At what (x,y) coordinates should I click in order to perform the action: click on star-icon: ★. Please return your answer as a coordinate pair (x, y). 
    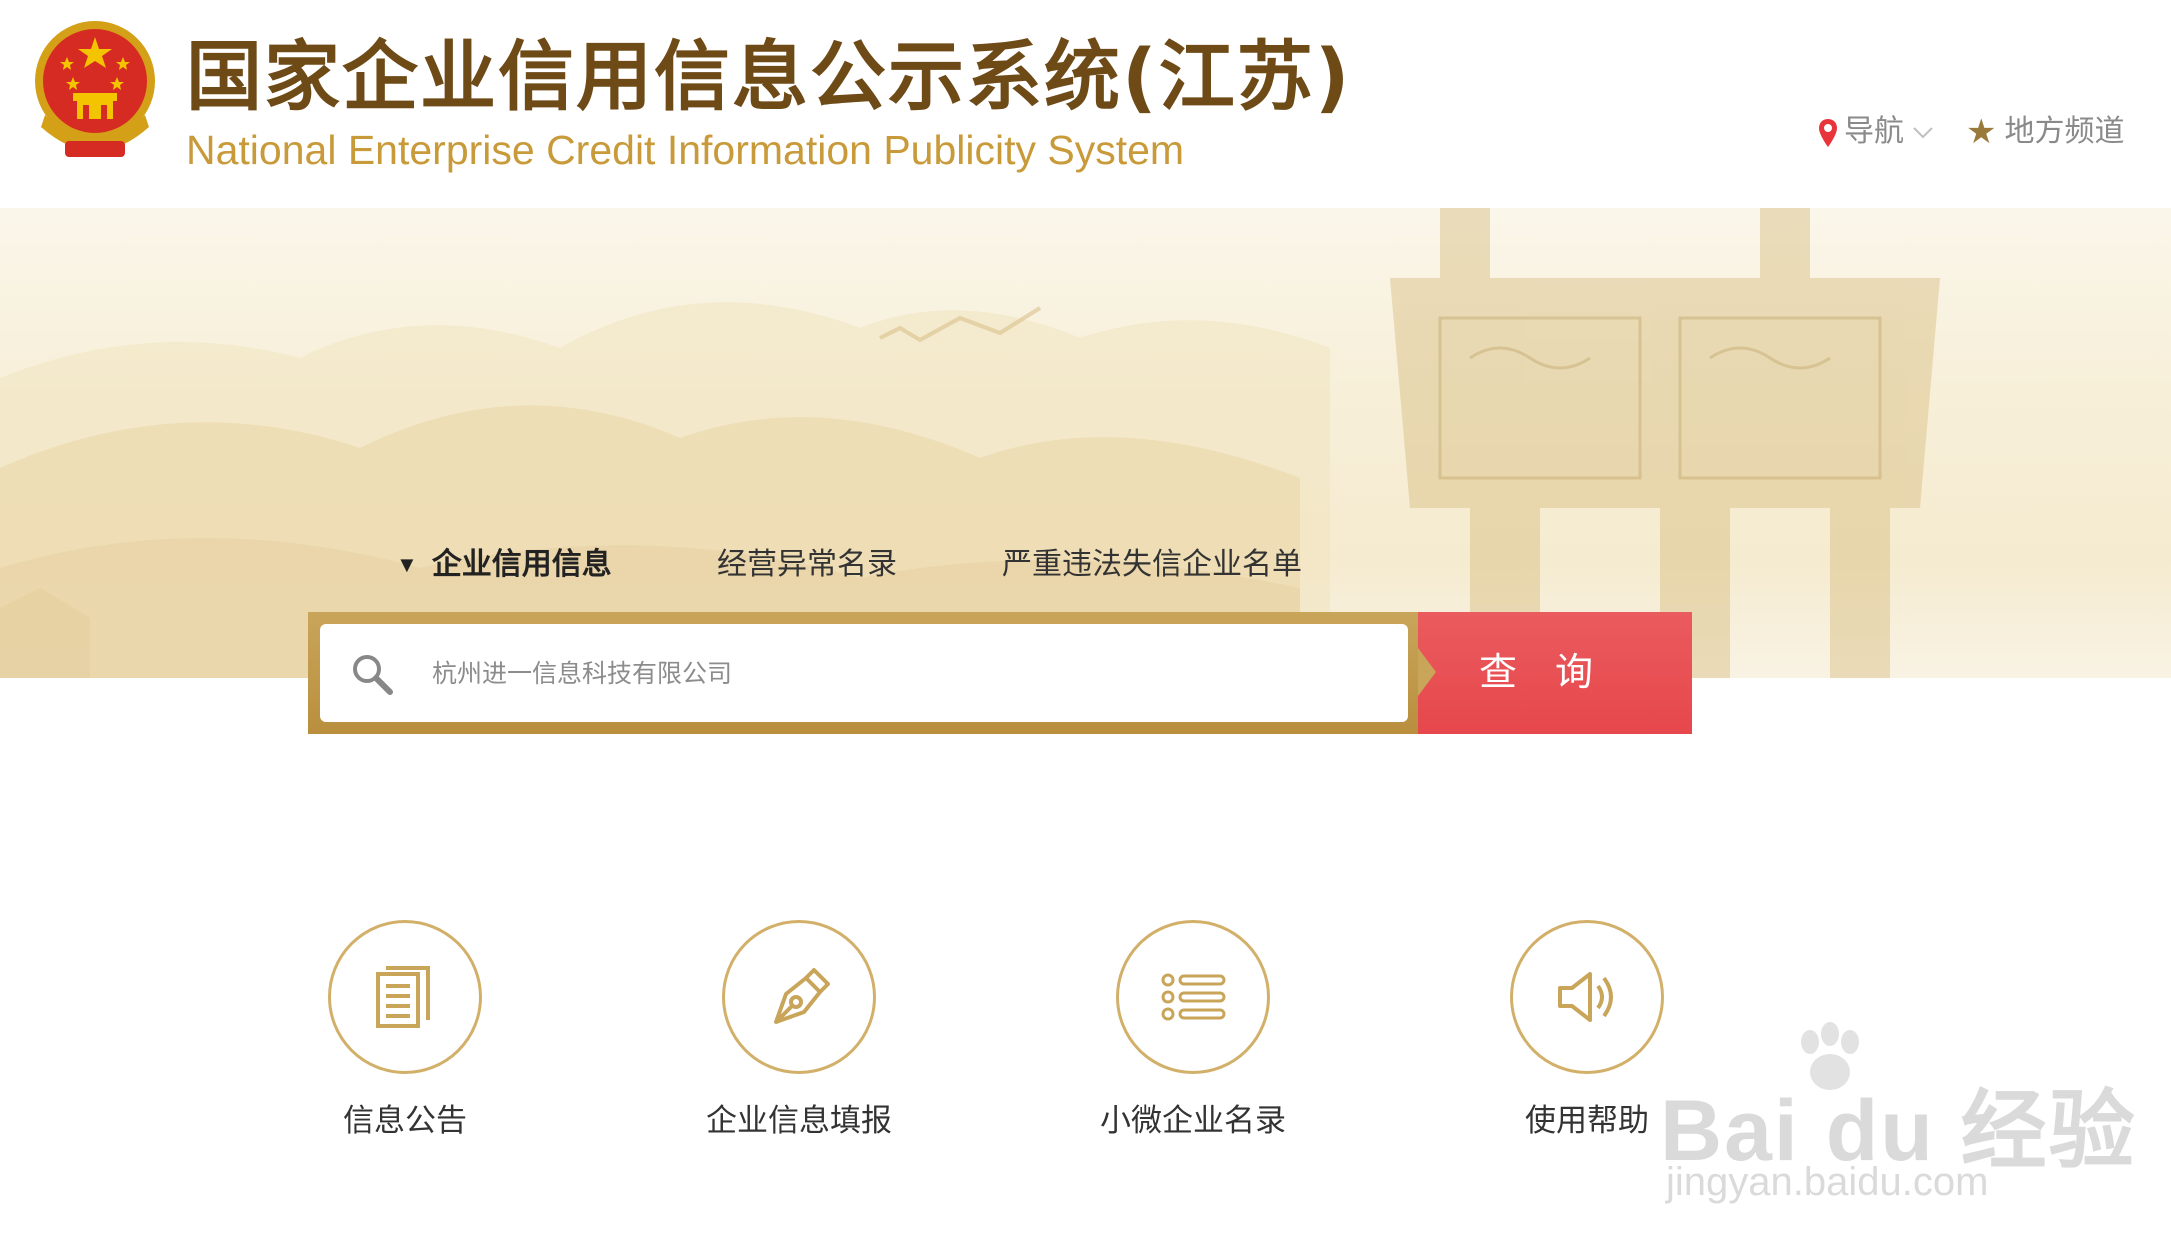
    Looking at the image, I should click on (1981, 132).